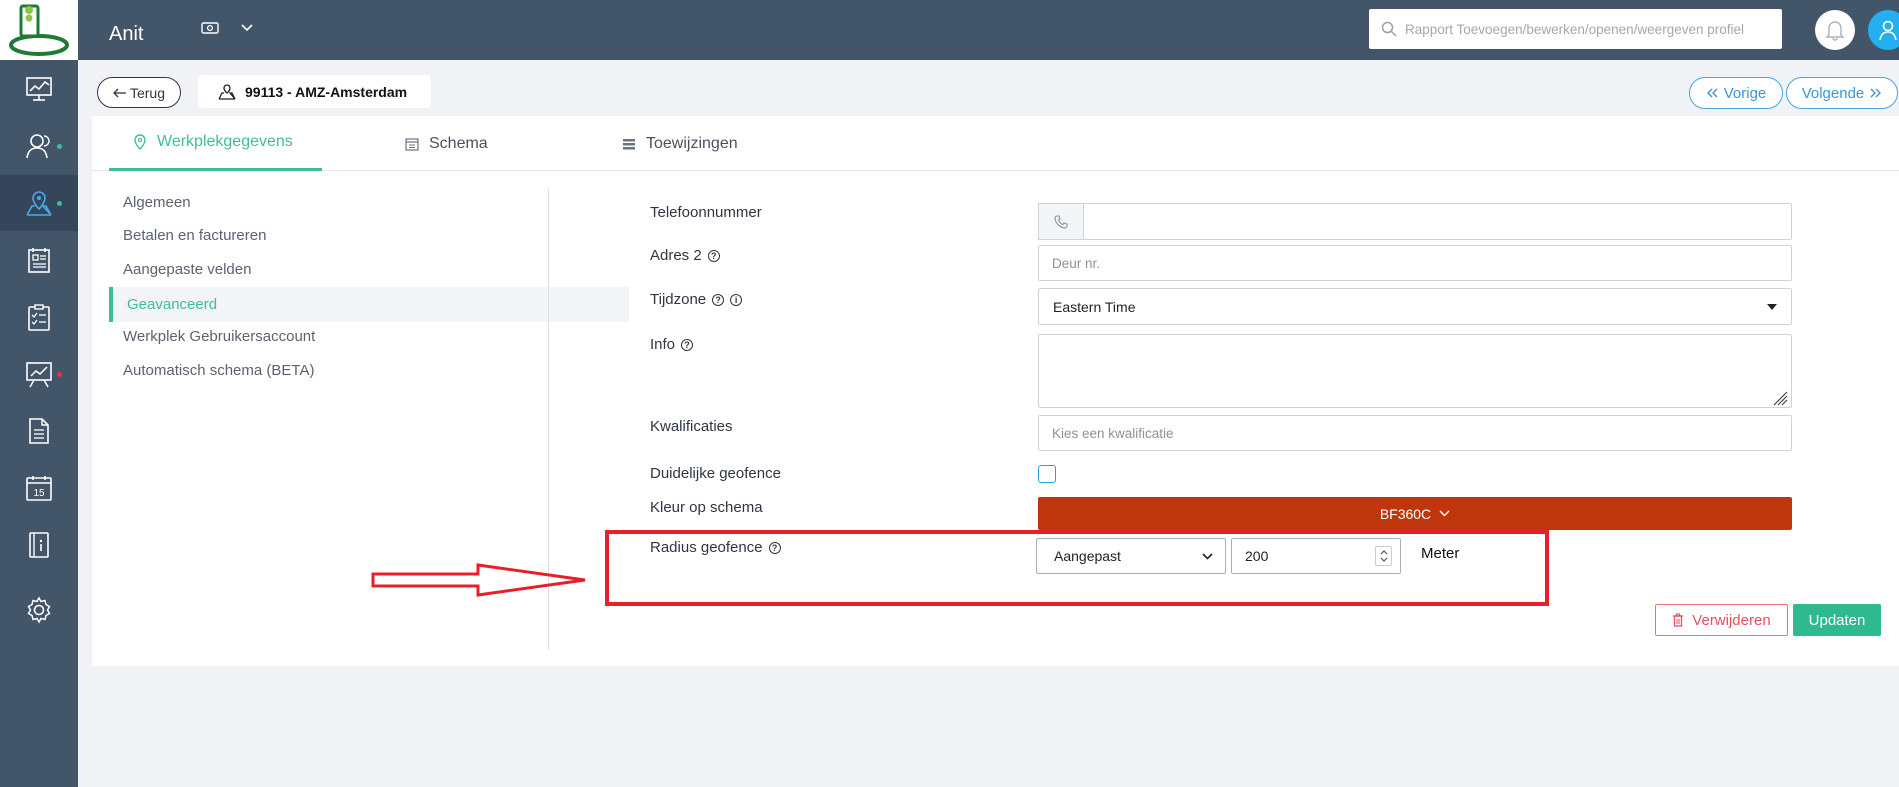 The width and height of the screenshot is (1899, 787). I want to click on tab-workplace-details: Werkplekgegevens, so click(215, 143).